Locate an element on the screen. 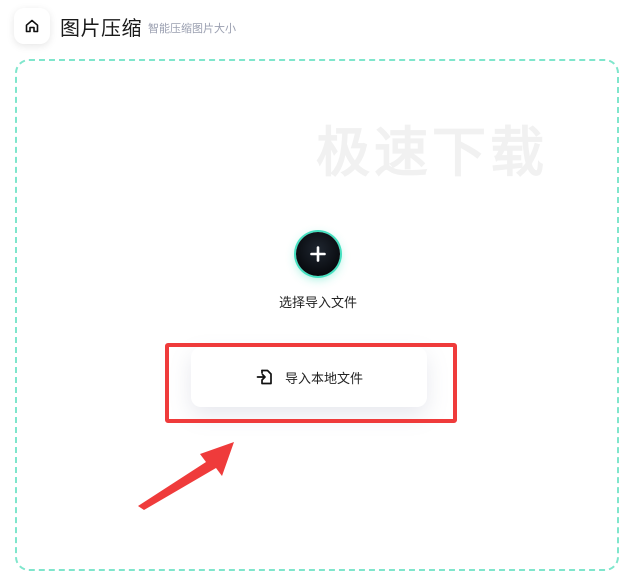 The image size is (630, 577). plus-icon is located at coordinates (318, 254).